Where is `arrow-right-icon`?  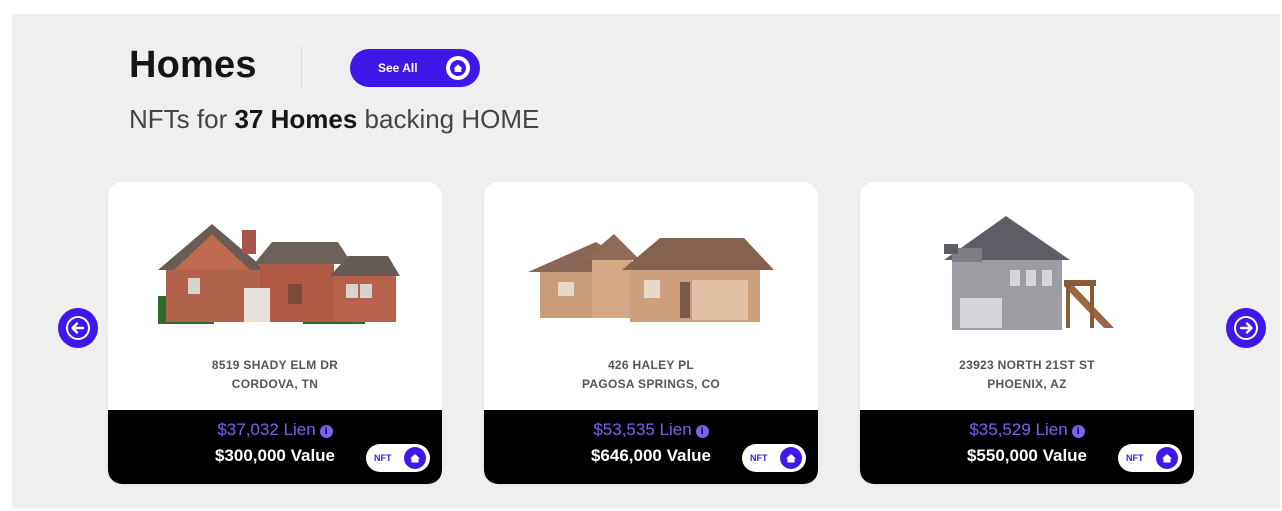
arrow-right-icon is located at coordinates (1246, 328).